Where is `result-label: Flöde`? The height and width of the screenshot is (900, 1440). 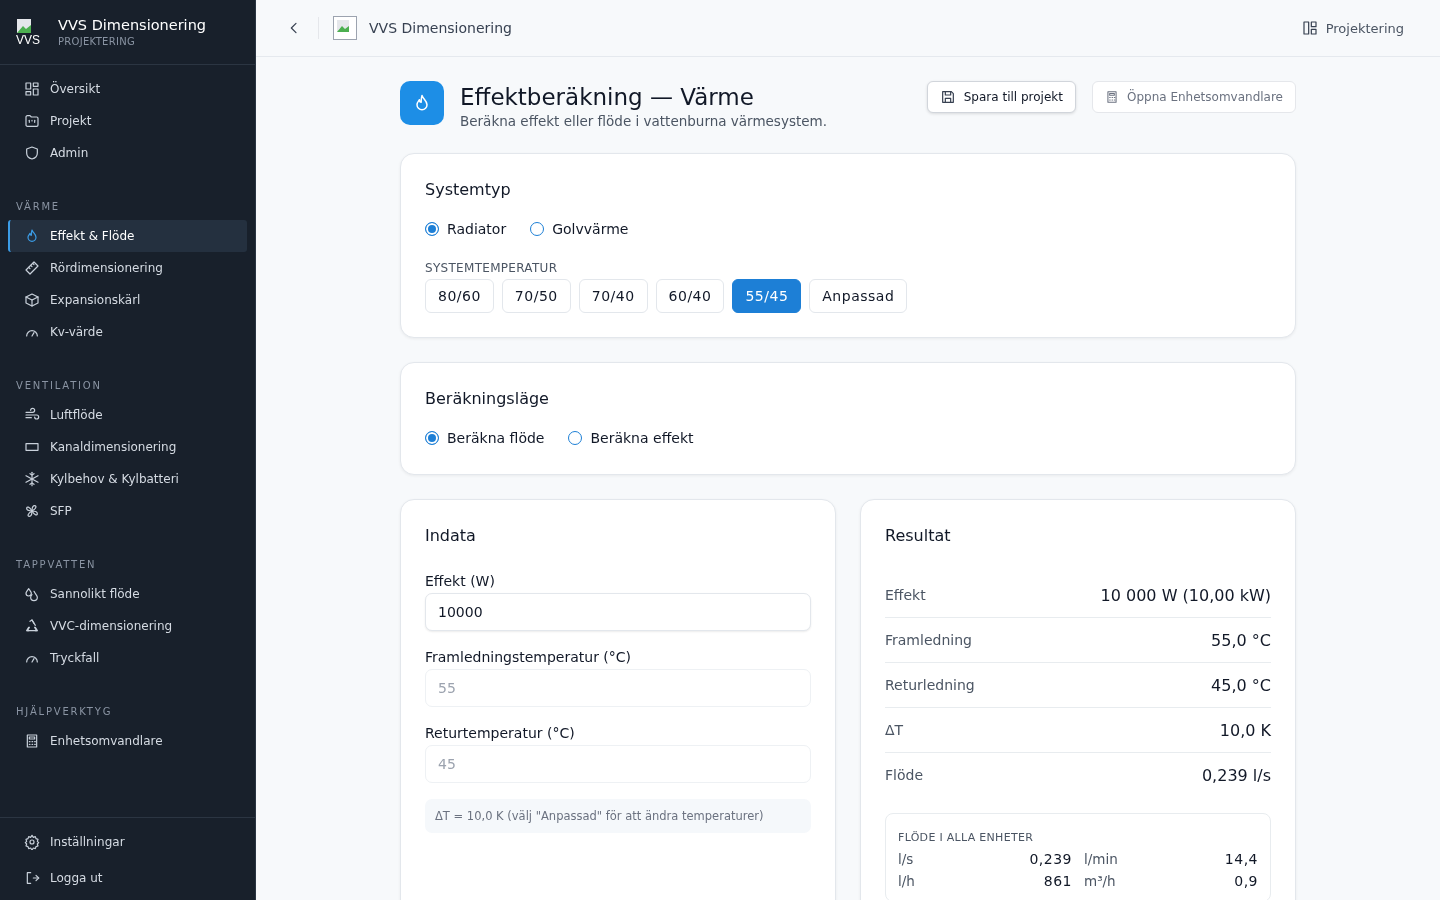 result-label: Flöde is located at coordinates (904, 775).